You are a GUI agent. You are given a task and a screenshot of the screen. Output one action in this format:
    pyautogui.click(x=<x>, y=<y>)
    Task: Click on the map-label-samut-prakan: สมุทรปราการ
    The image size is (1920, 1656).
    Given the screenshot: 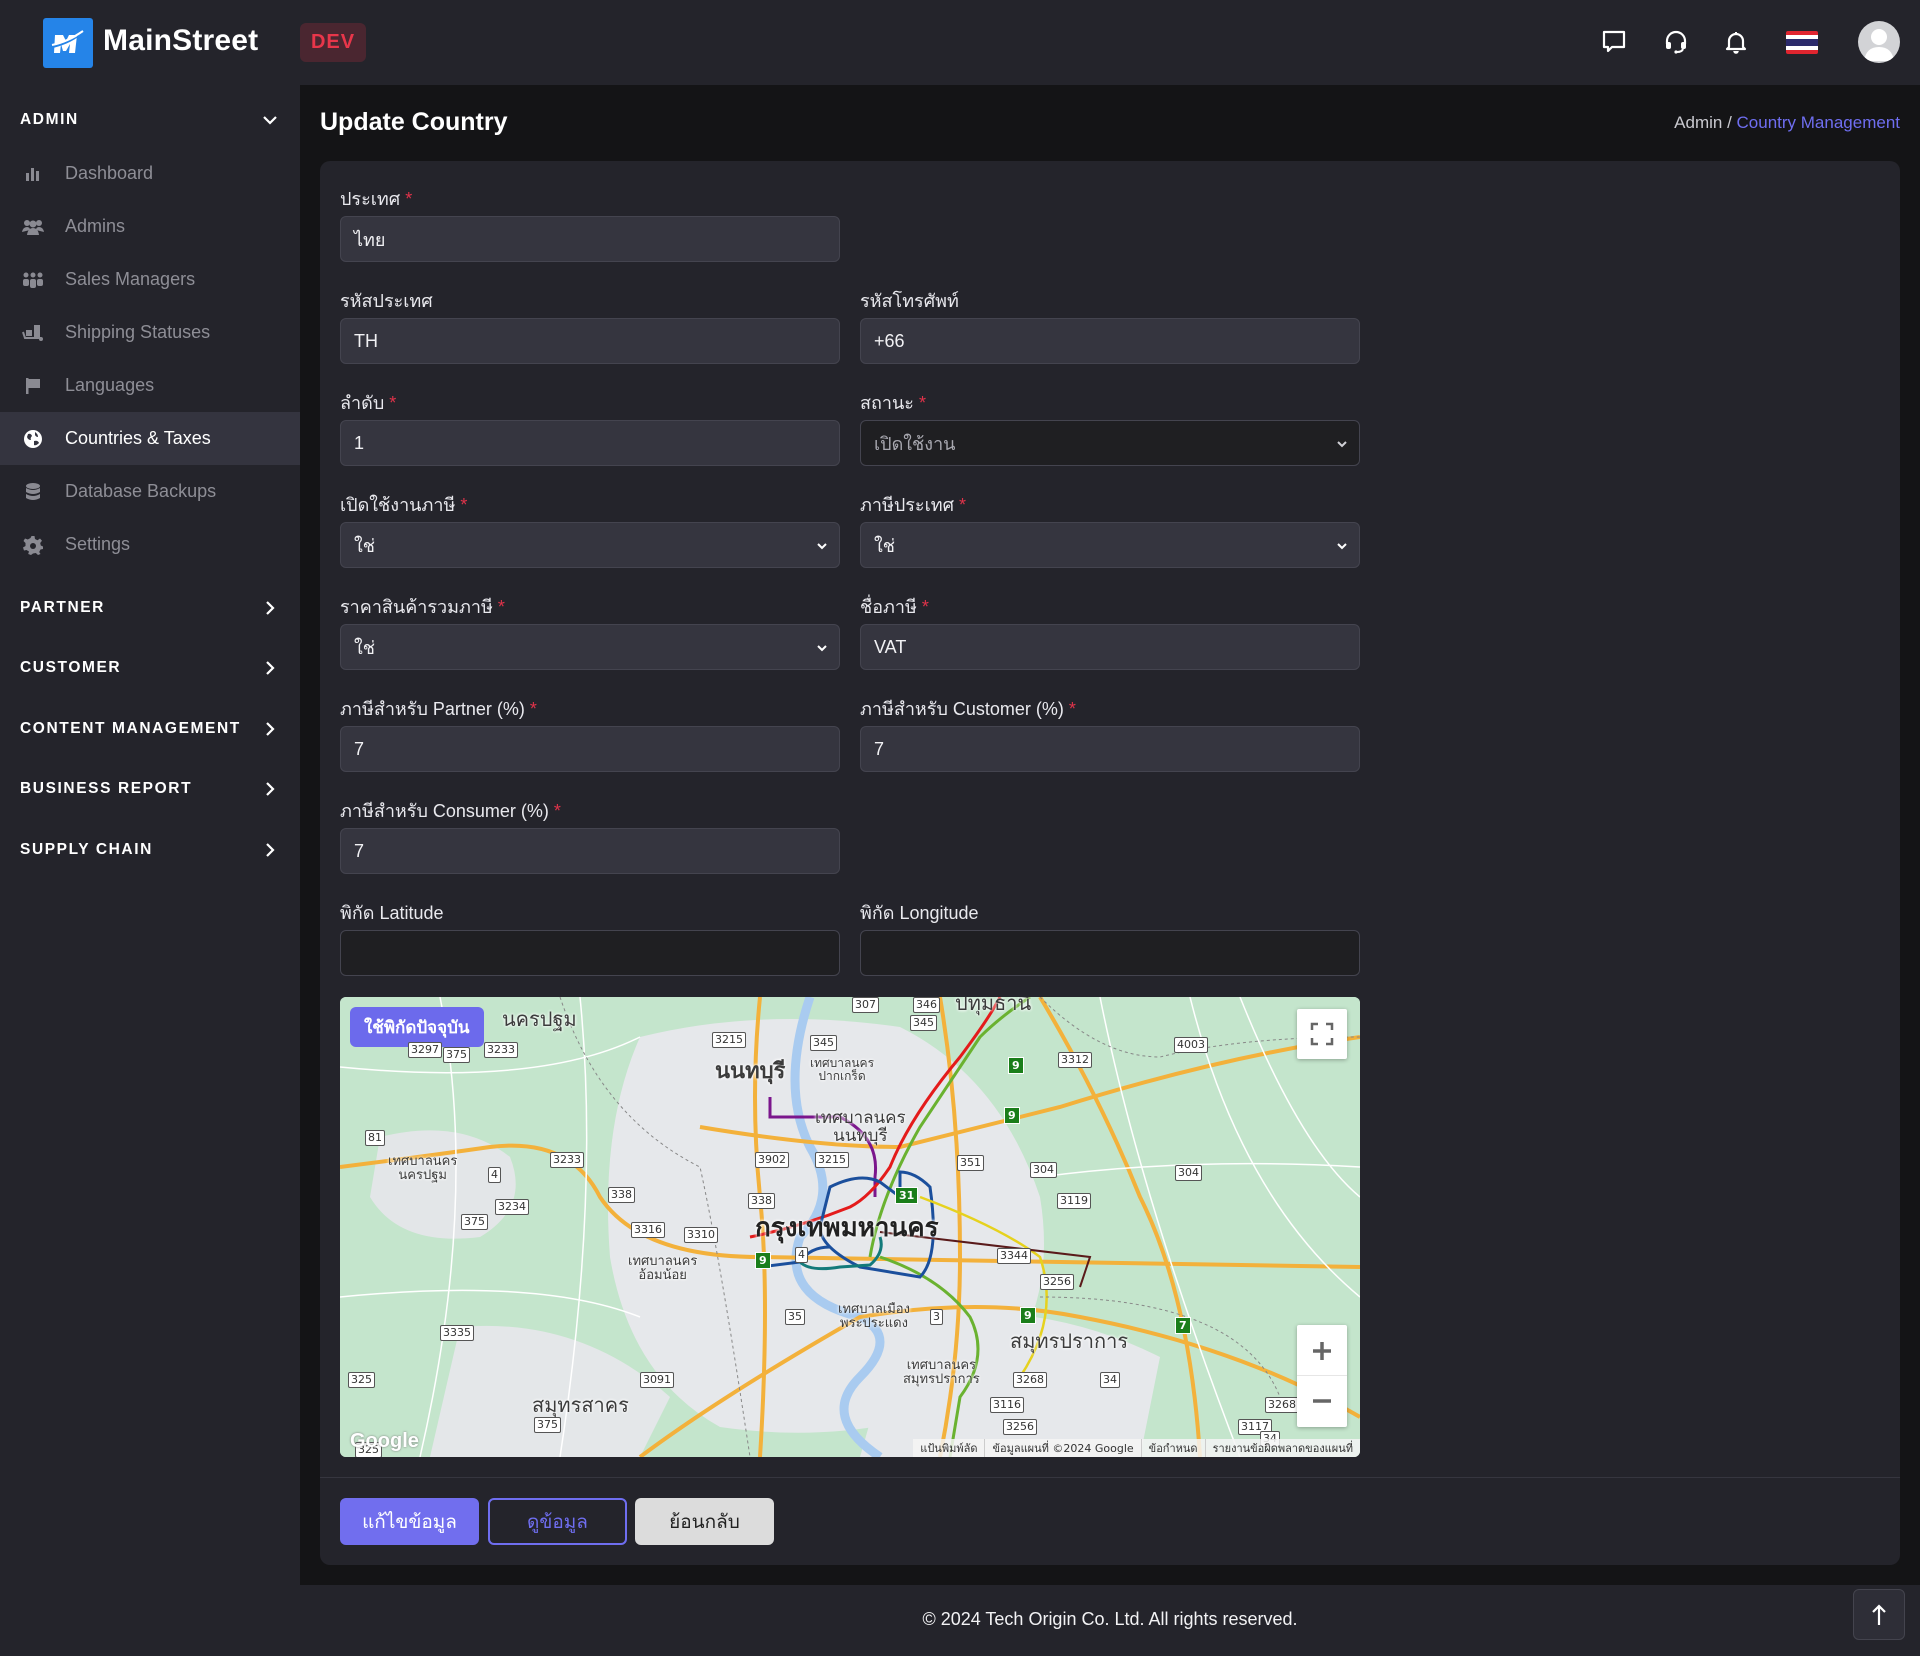 What is the action you would take?
    pyautogui.click(x=1069, y=1341)
    